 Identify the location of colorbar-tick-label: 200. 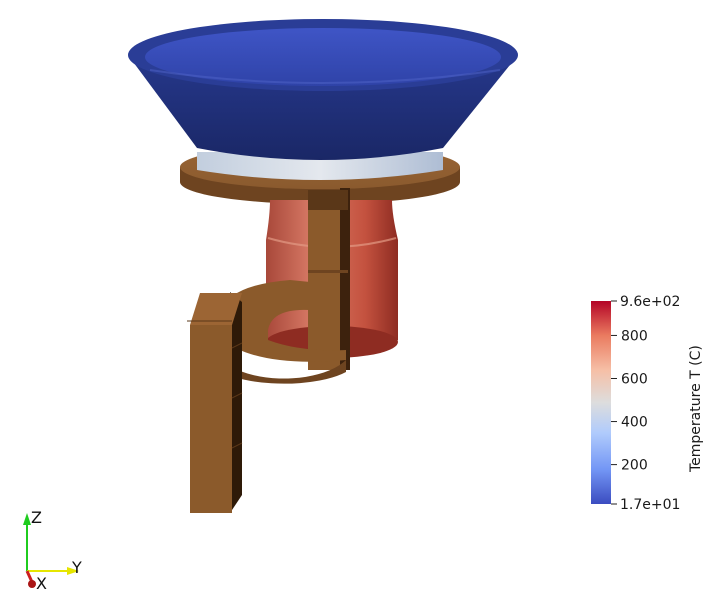
(634, 466).